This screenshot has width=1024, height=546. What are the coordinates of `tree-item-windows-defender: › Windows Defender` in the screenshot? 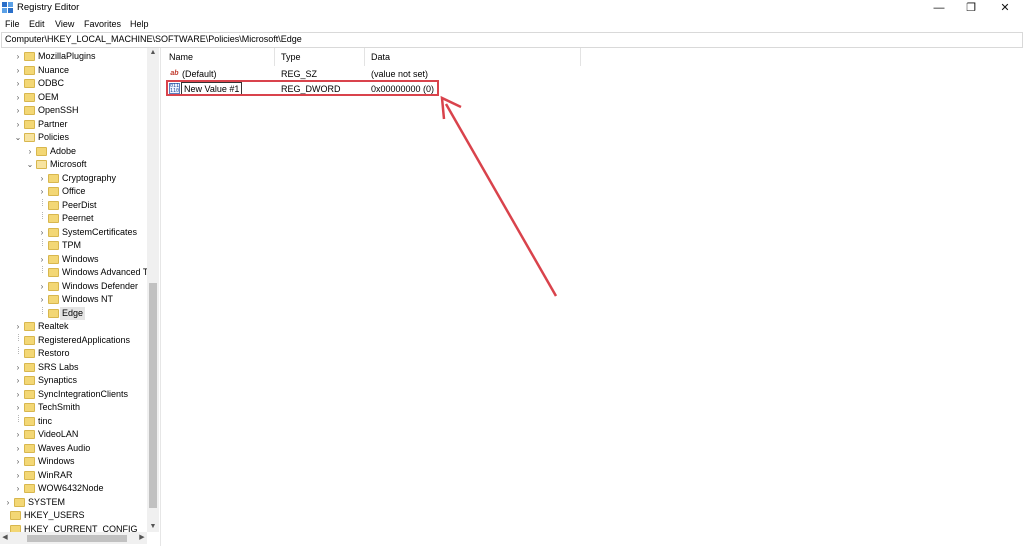 It's located at (80, 286).